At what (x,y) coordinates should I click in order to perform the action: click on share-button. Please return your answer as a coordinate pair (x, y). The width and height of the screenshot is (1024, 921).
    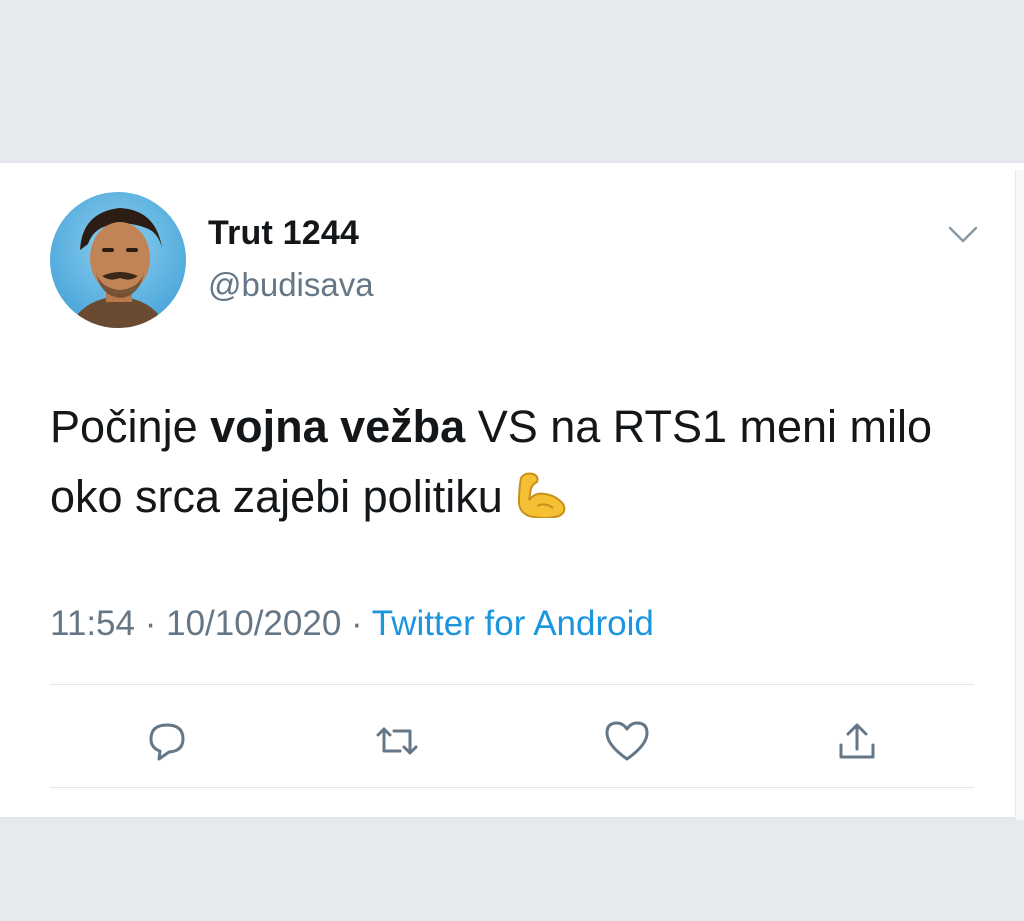
    Looking at the image, I should click on (857, 741).